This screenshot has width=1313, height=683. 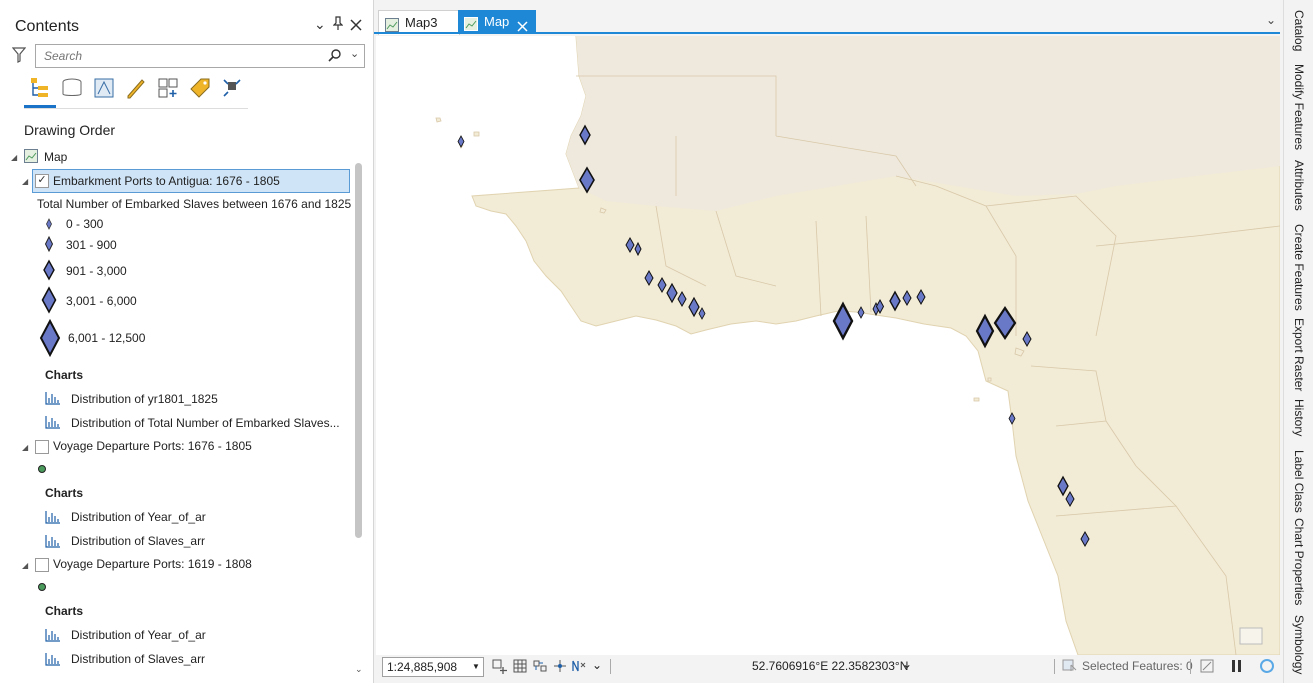 I want to click on dock-tab-export-raster: Export Raster, so click(x=1299, y=354).